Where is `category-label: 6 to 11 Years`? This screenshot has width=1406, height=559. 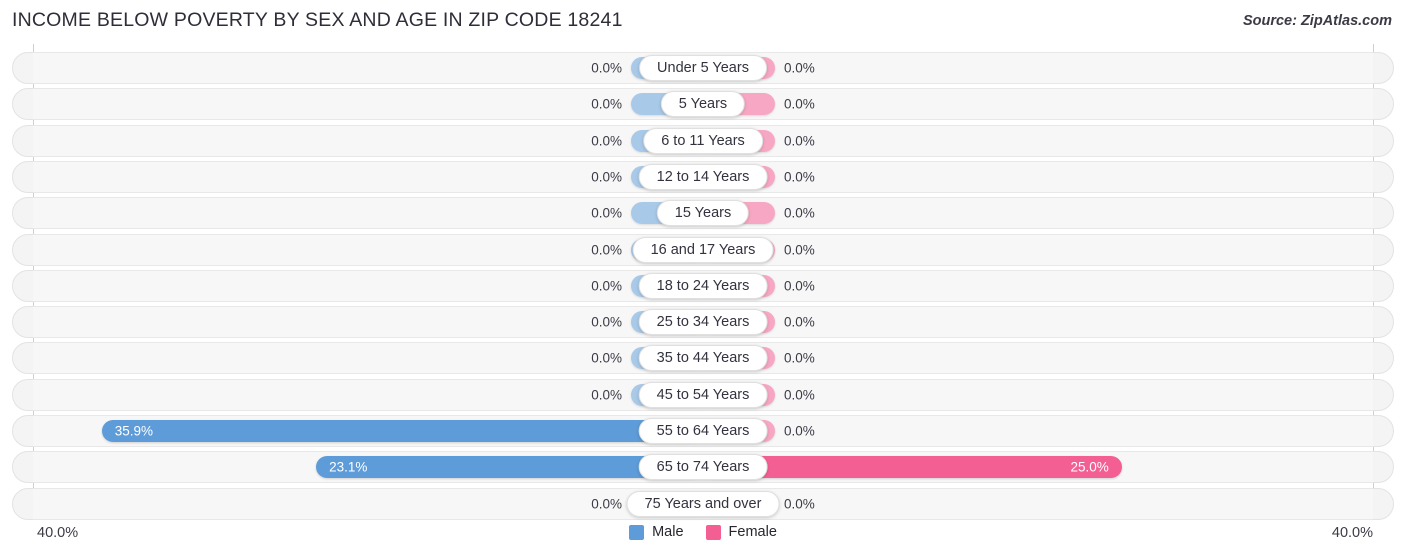
category-label: 6 to 11 Years is located at coordinates (703, 140).